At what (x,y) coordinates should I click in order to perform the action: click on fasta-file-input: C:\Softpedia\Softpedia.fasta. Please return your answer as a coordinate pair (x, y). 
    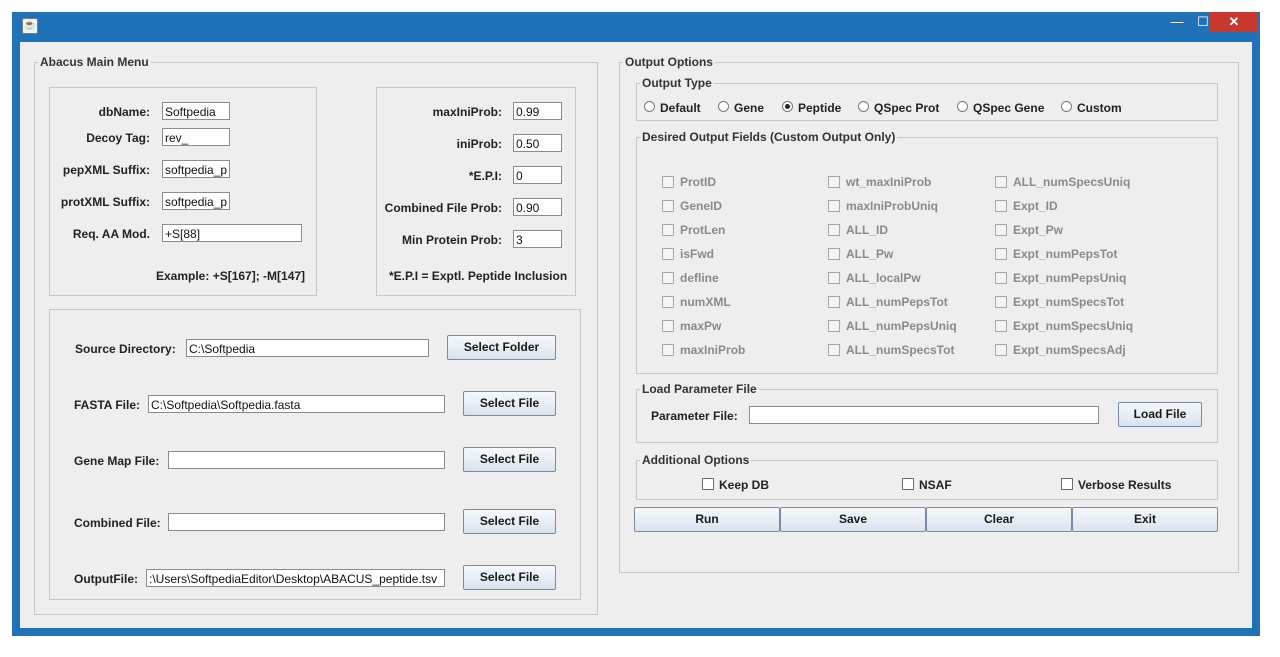
    Looking at the image, I should click on (296, 404).